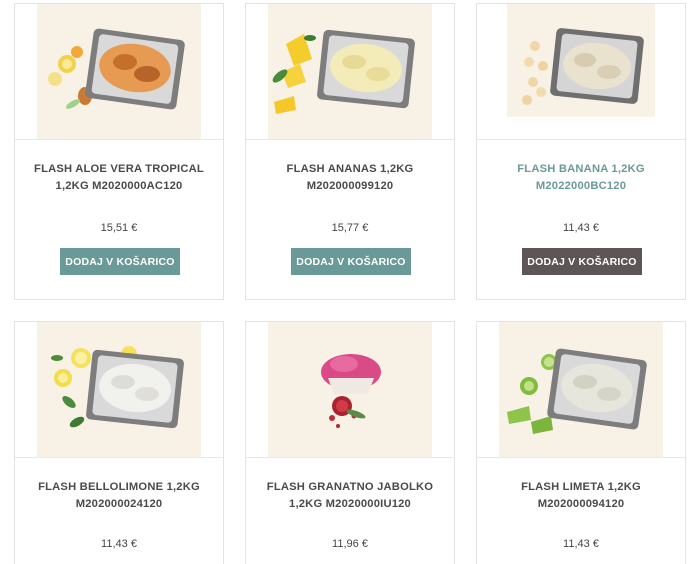 The width and height of the screenshot is (694, 564). What do you see at coordinates (581, 496) in the screenshot?
I see `product-title: FLASH LIMETA 1,2KG M202000094120` at bounding box center [581, 496].